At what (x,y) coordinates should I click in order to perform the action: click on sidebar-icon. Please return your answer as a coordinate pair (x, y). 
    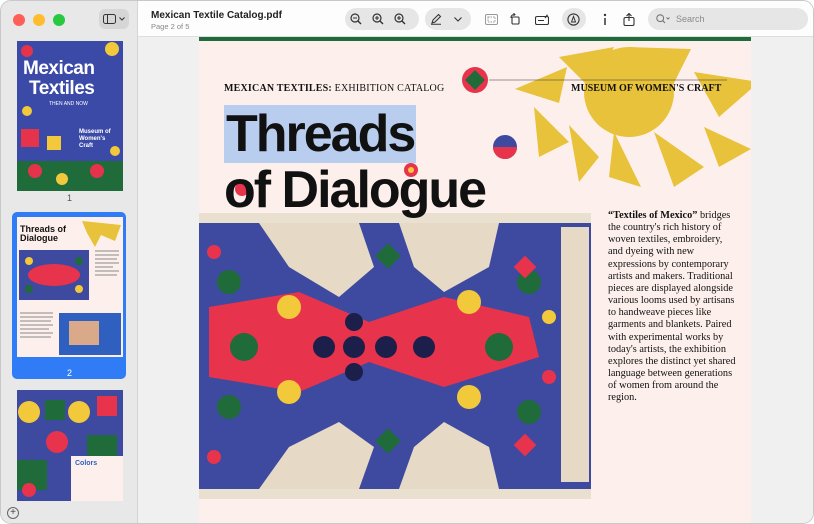
    Looking at the image, I should click on (109, 19).